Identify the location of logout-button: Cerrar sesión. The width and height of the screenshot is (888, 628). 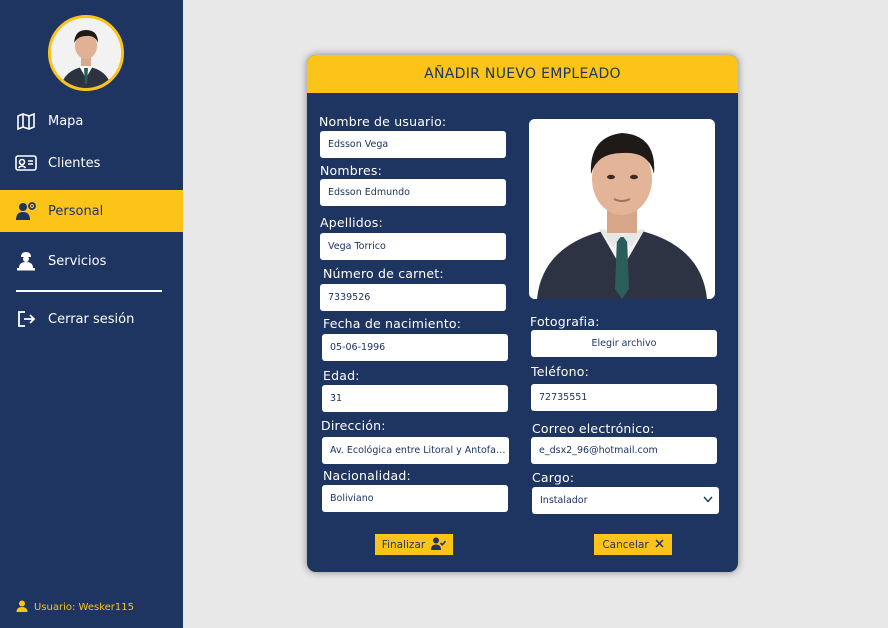
(91, 319).